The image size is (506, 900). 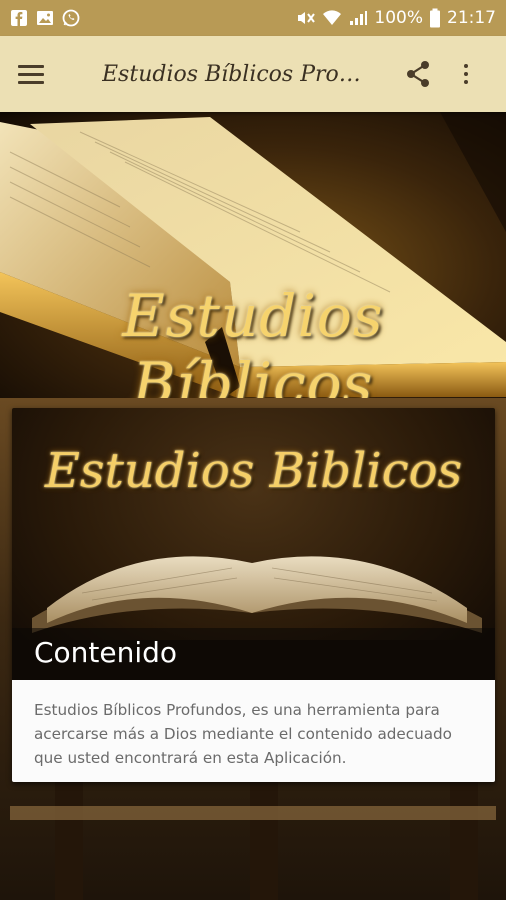 What do you see at coordinates (332, 17) in the screenshot?
I see `wifi-icon` at bounding box center [332, 17].